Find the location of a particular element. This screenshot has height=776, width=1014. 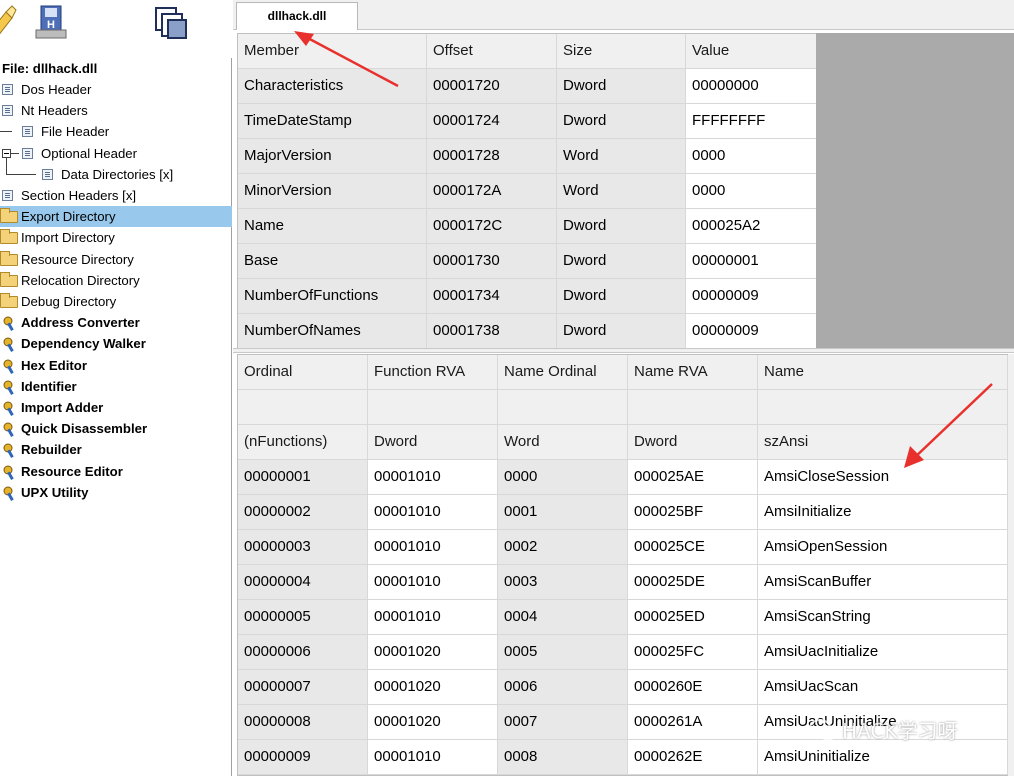

table-cell: MinorVersion is located at coordinates (332, 191).